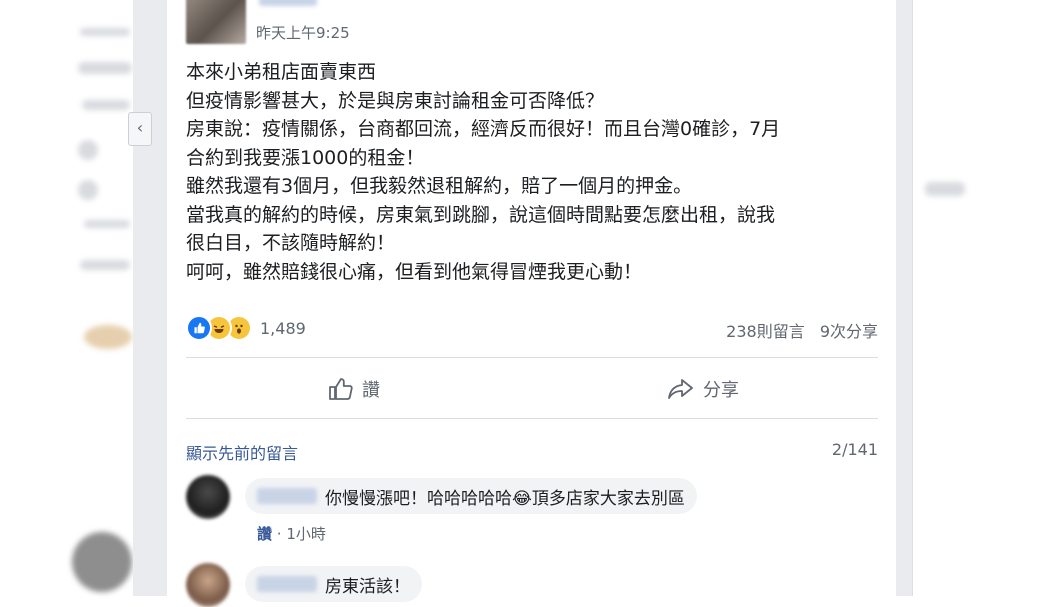 The image size is (1060, 607). What do you see at coordinates (301, 534) in the screenshot?
I see `comment-time: · 1小時` at bounding box center [301, 534].